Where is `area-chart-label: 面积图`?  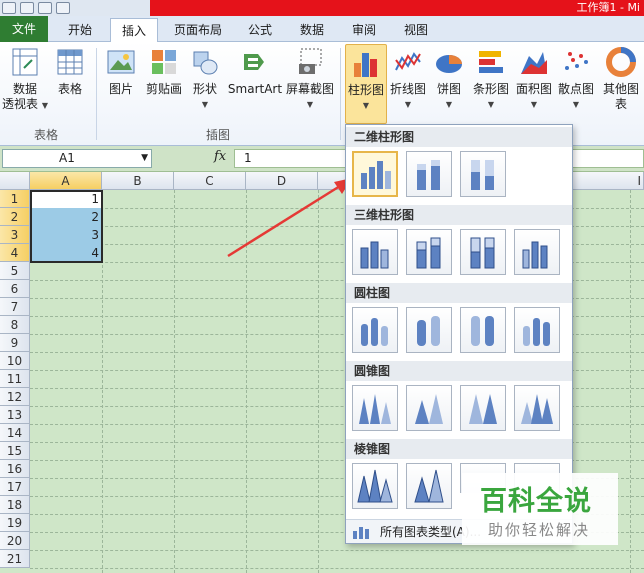
area-chart-label: 面积图 is located at coordinates (533, 89).